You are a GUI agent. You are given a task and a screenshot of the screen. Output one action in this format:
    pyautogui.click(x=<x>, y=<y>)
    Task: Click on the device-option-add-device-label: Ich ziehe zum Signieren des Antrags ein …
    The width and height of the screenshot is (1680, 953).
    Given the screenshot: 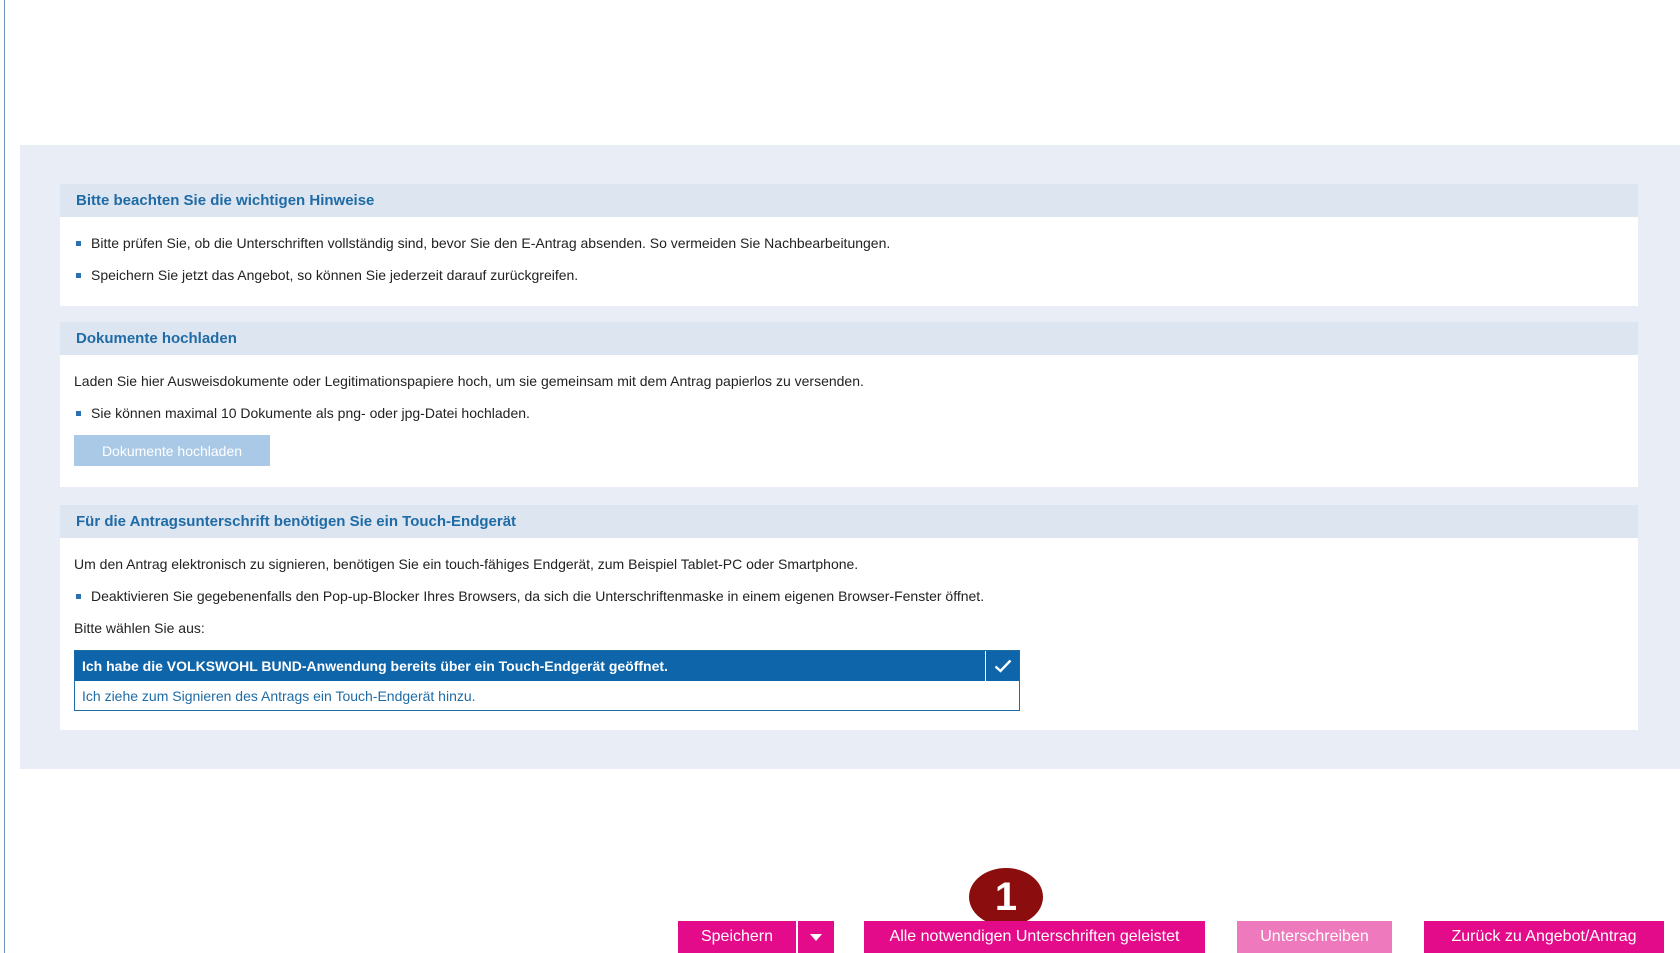 What is the action you would take?
    pyautogui.click(x=279, y=695)
    